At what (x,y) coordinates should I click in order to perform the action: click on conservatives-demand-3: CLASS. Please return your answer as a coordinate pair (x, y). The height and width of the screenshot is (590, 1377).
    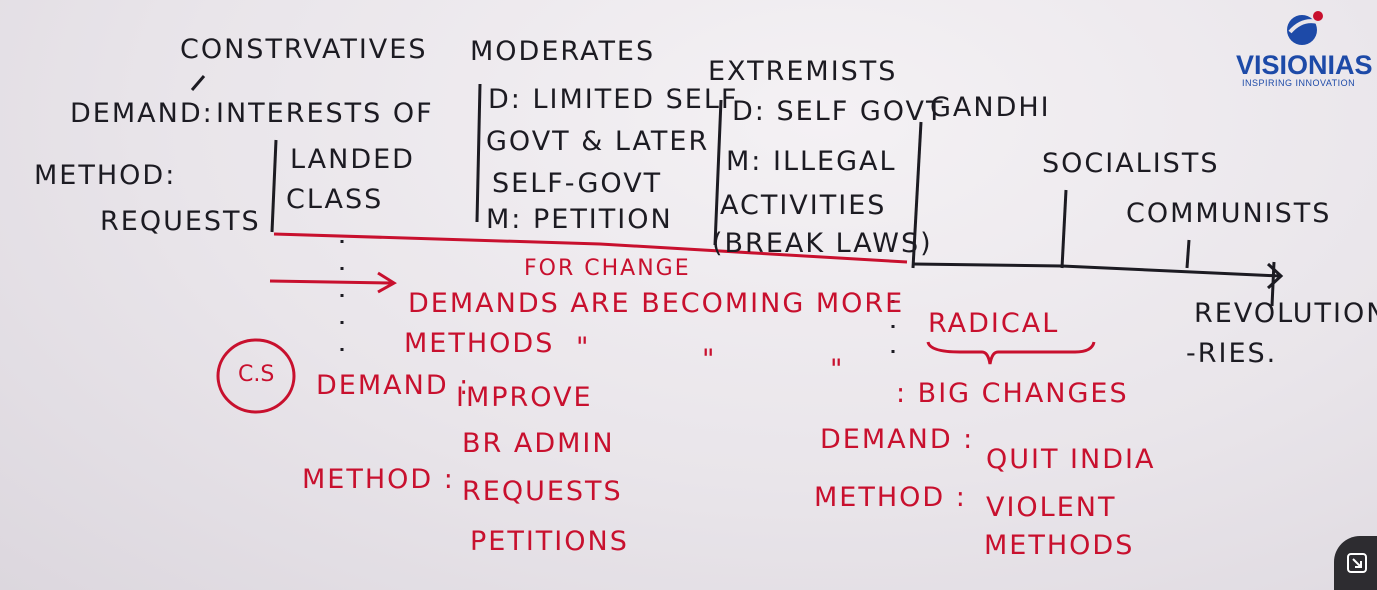
    Looking at the image, I should click on (335, 199).